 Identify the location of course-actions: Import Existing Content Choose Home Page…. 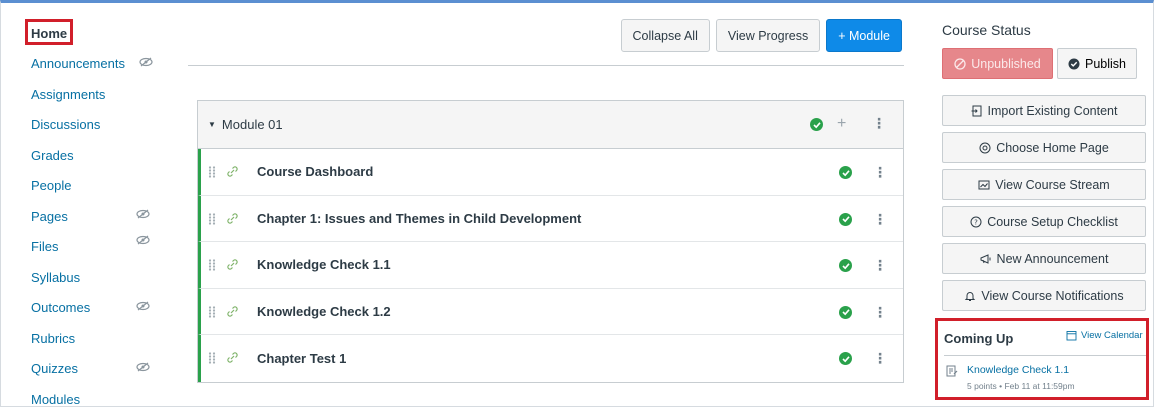
(1044, 203).